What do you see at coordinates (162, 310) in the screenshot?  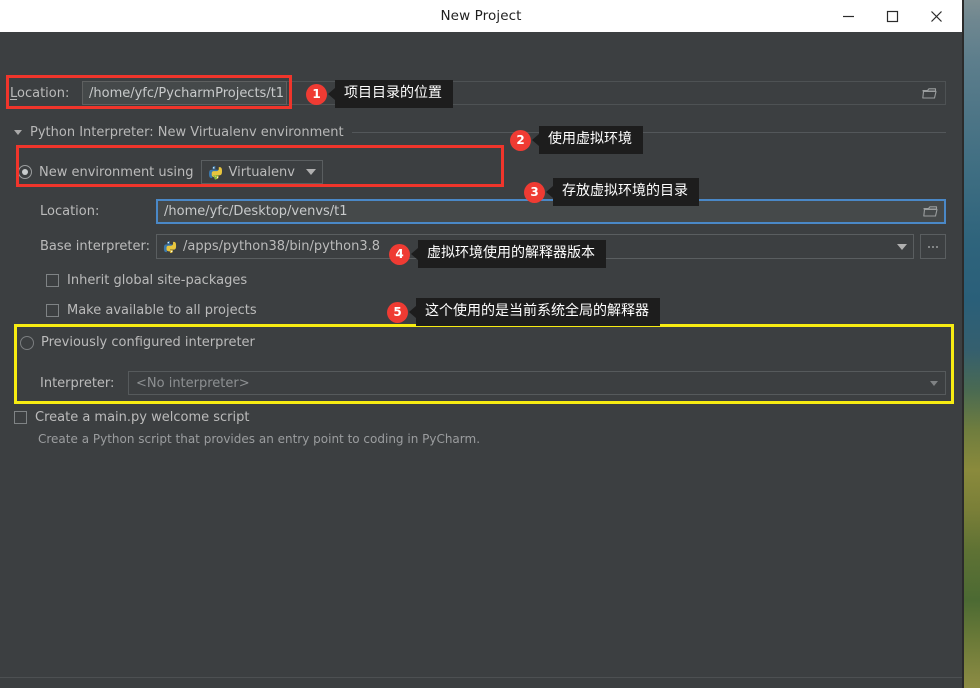 I see `make-available-all-projects-label: Make available to all projects` at bounding box center [162, 310].